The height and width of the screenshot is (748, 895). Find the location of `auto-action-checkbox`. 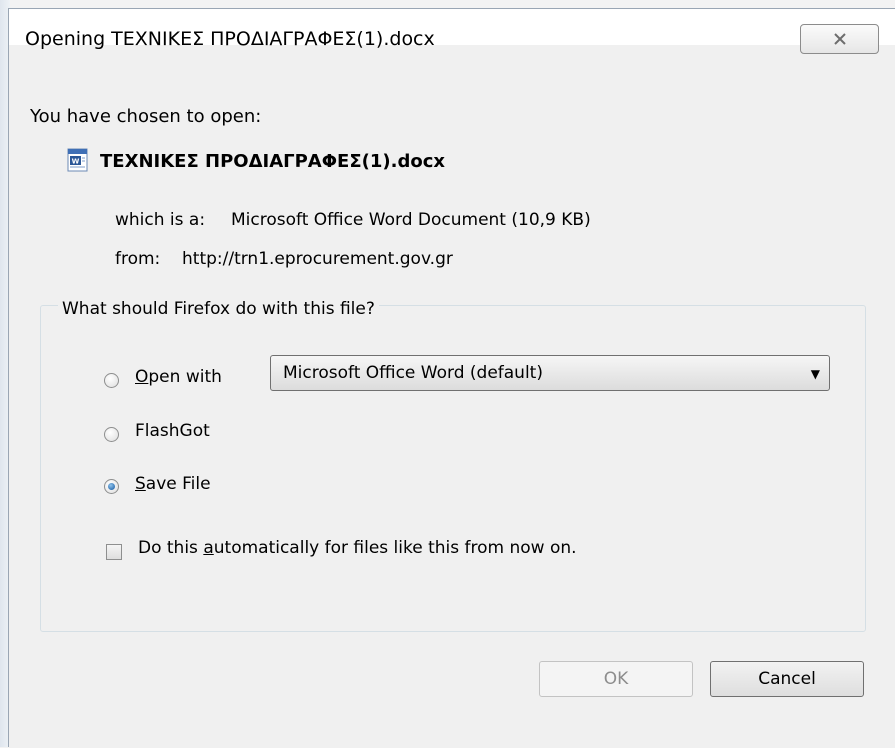

auto-action-checkbox is located at coordinates (114, 552).